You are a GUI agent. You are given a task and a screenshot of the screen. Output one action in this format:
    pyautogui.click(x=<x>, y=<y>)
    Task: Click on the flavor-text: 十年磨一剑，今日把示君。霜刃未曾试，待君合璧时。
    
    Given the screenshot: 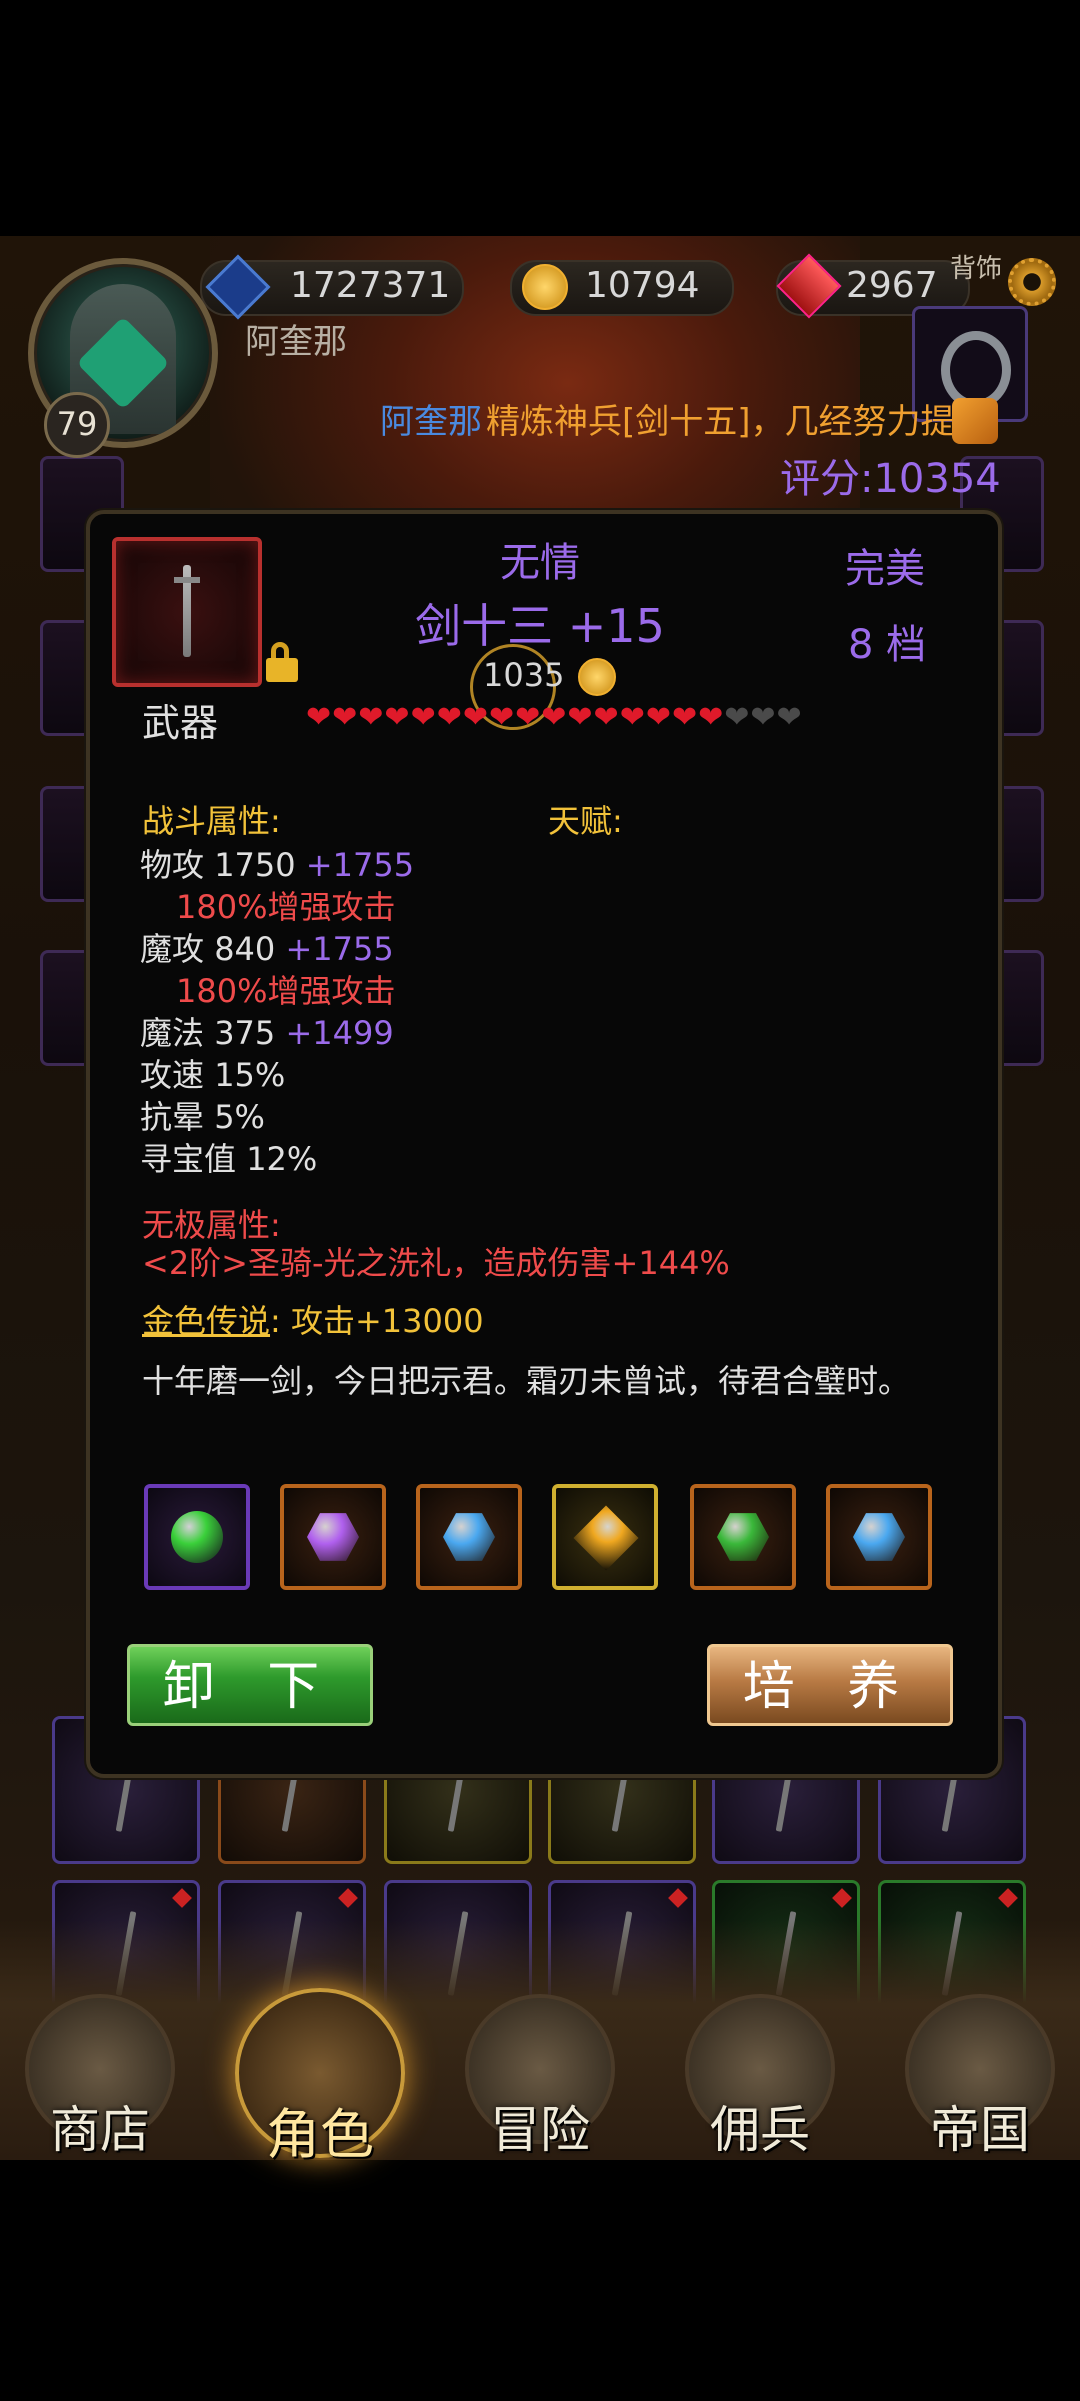 What is the action you would take?
    pyautogui.click(x=526, y=1381)
    